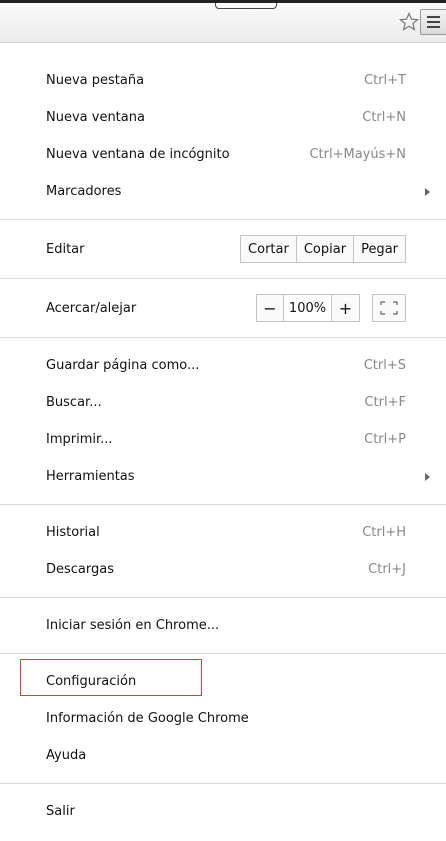 This screenshot has width=446, height=841. I want to click on zoom-out-button: −, so click(270, 308).